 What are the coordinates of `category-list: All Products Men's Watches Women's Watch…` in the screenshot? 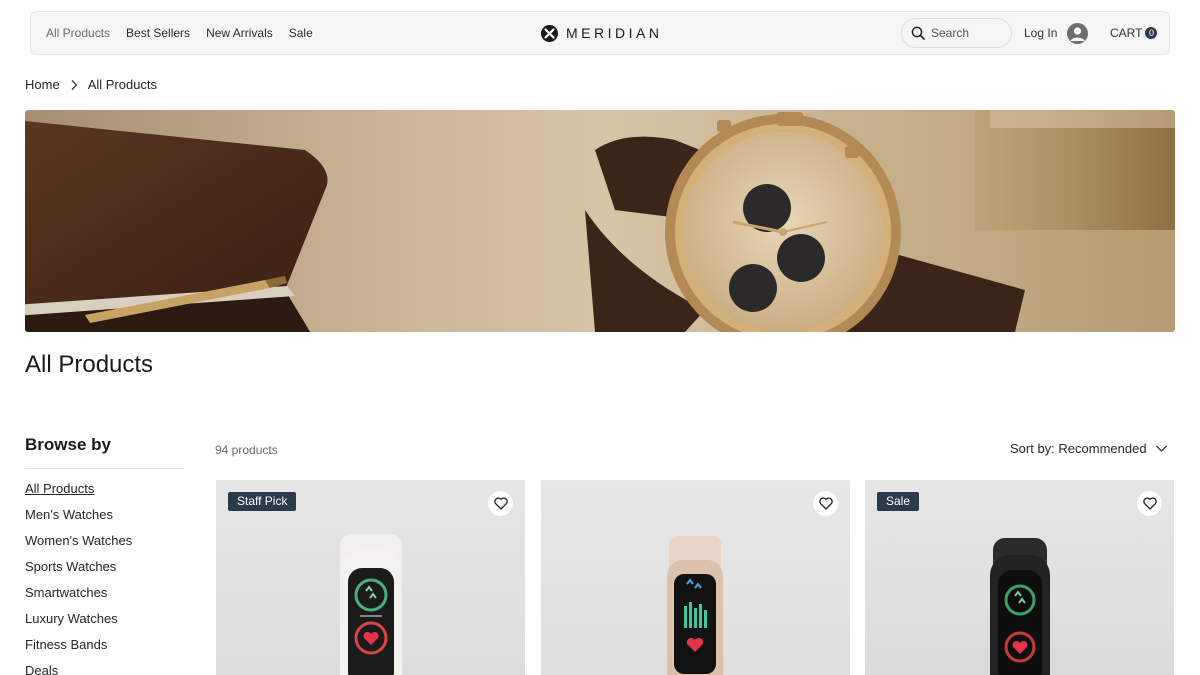 It's located at (78, 577).